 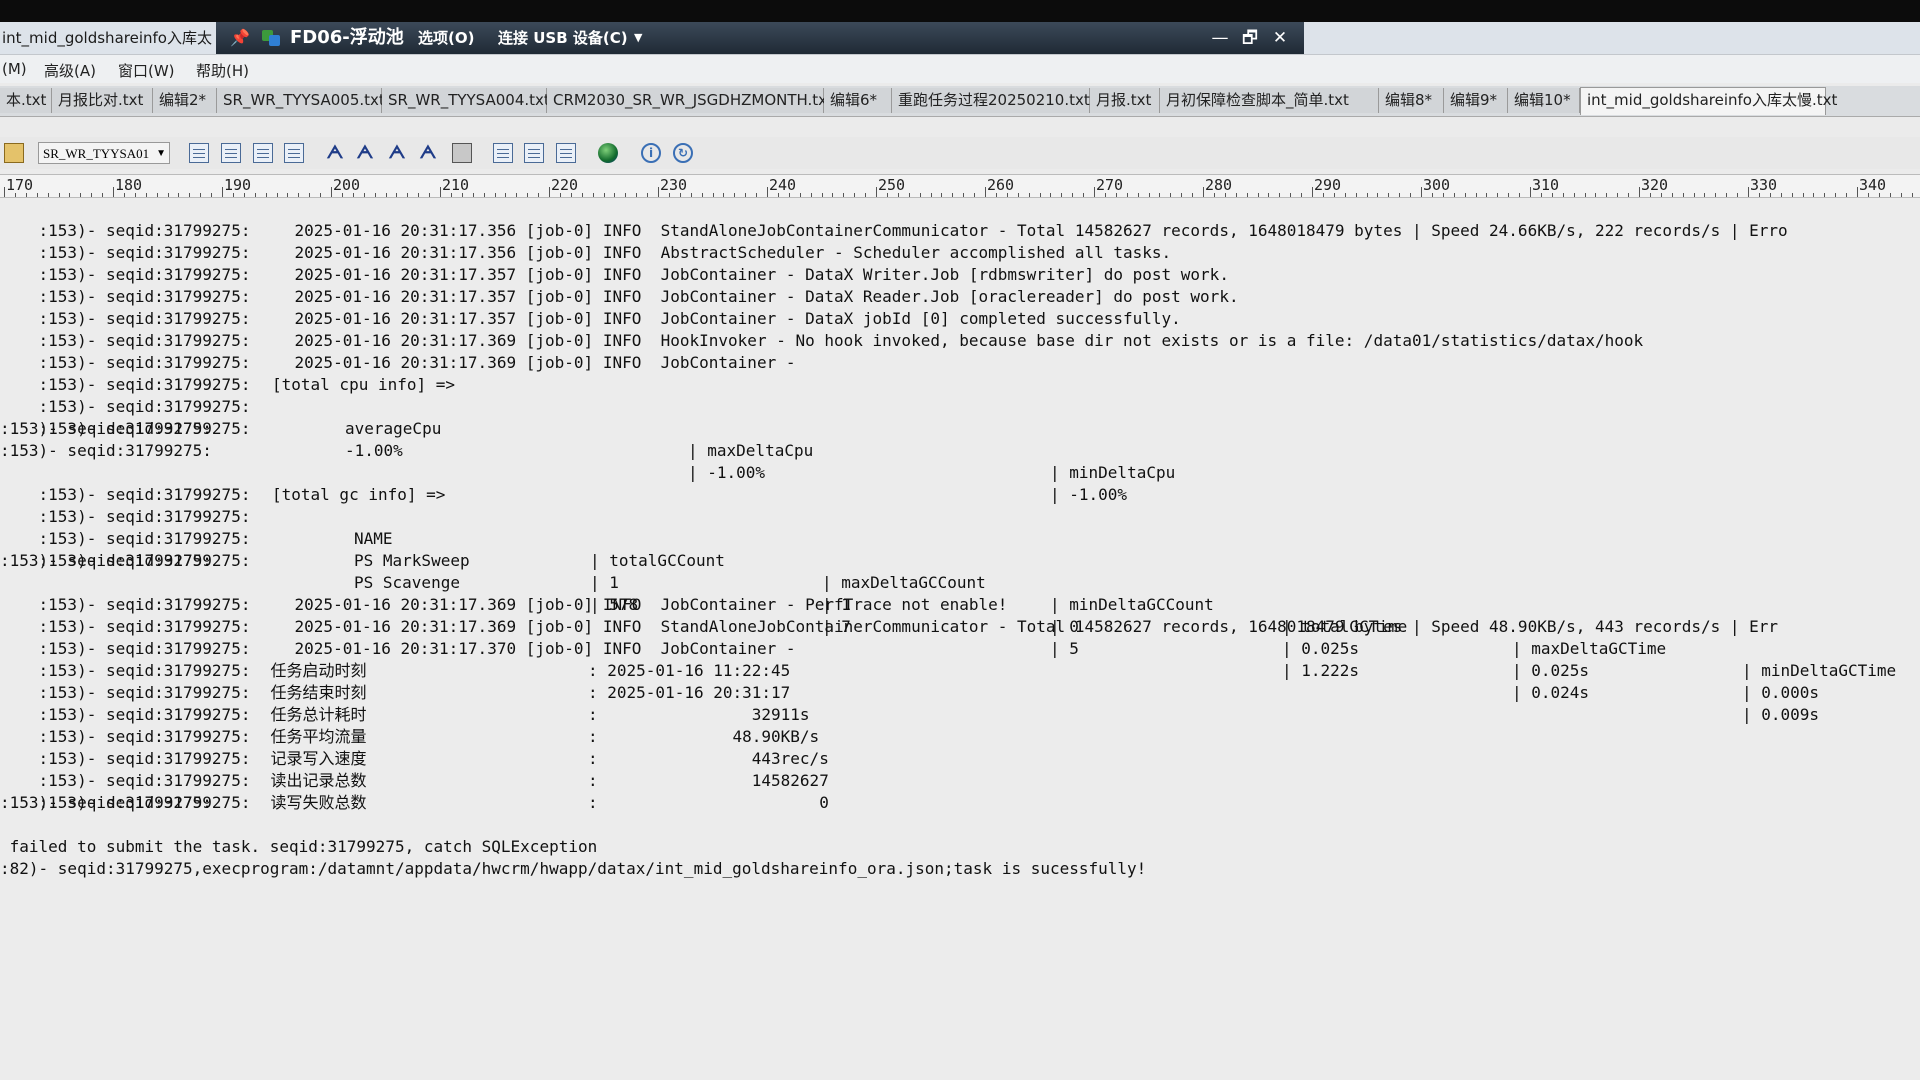 I want to click on template-select: SR_WR_TYYSA01 ▼, so click(x=104, y=153).